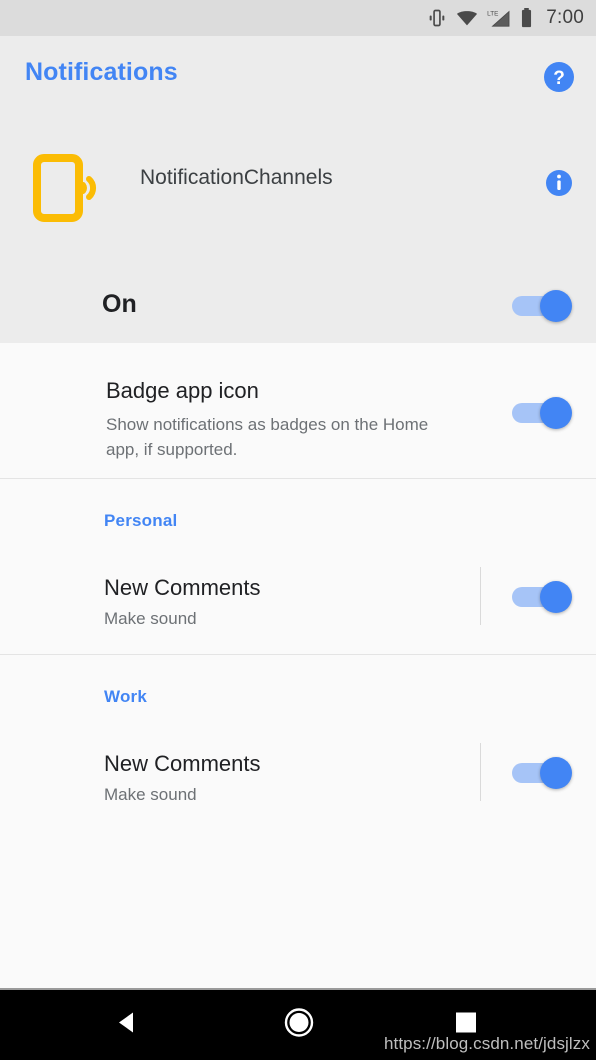 The width and height of the screenshot is (596, 1060). What do you see at coordinates (236, 177) in the screenshot?
I see `app-name-label: NotificationChannels` at bounding box center [236, 177].